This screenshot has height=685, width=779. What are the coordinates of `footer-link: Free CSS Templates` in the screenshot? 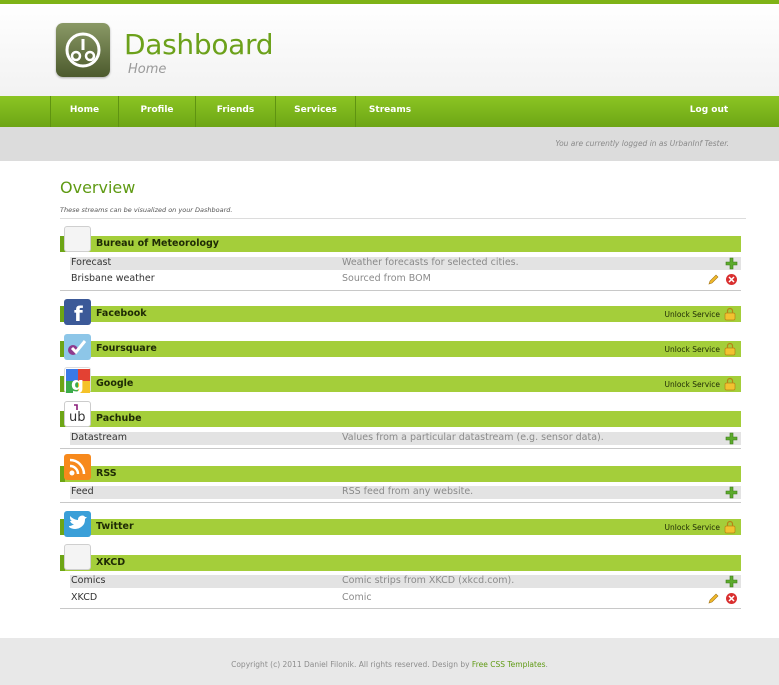 It's located at (509, 664).